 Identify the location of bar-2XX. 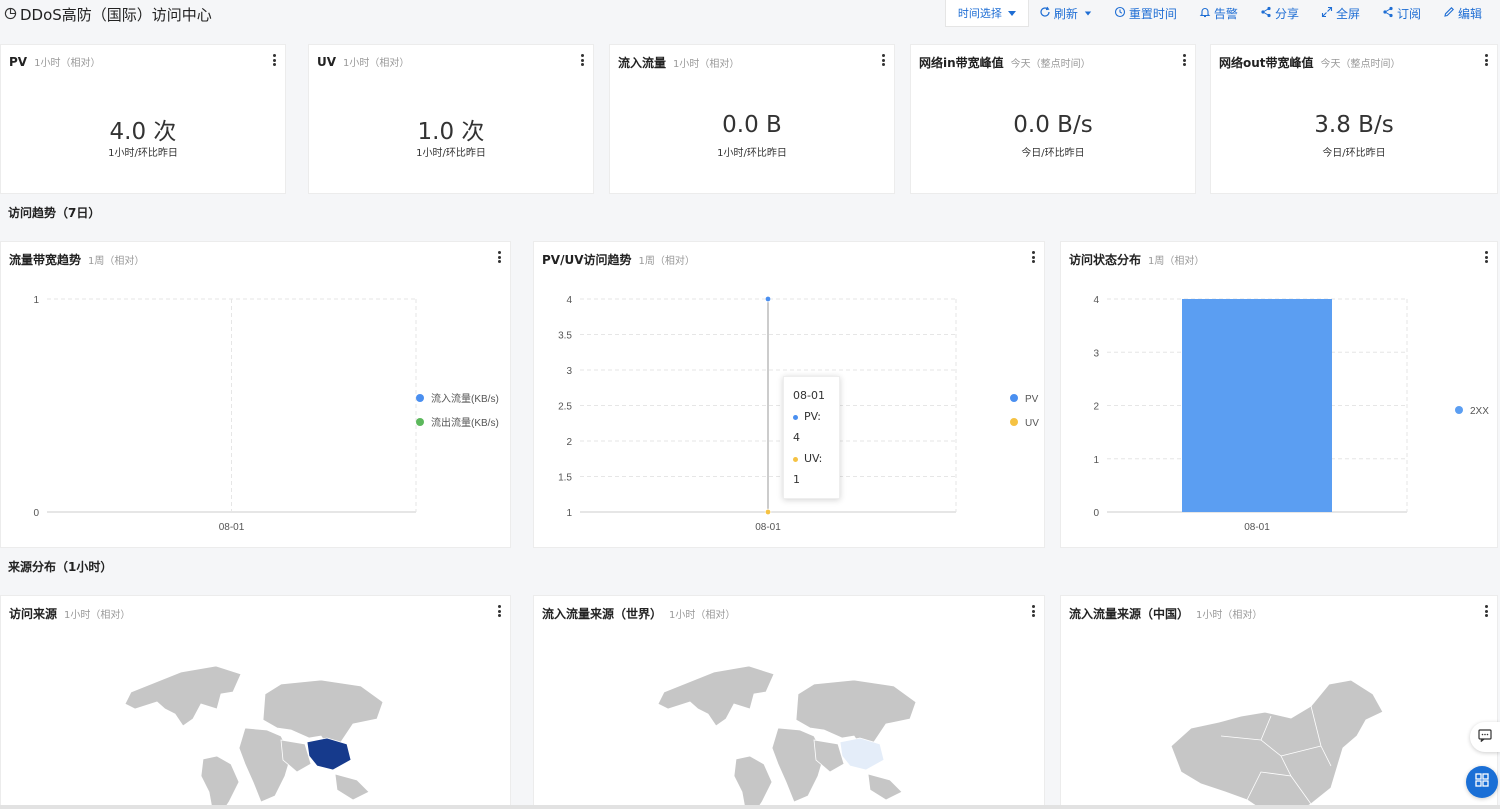
(1257, 405).